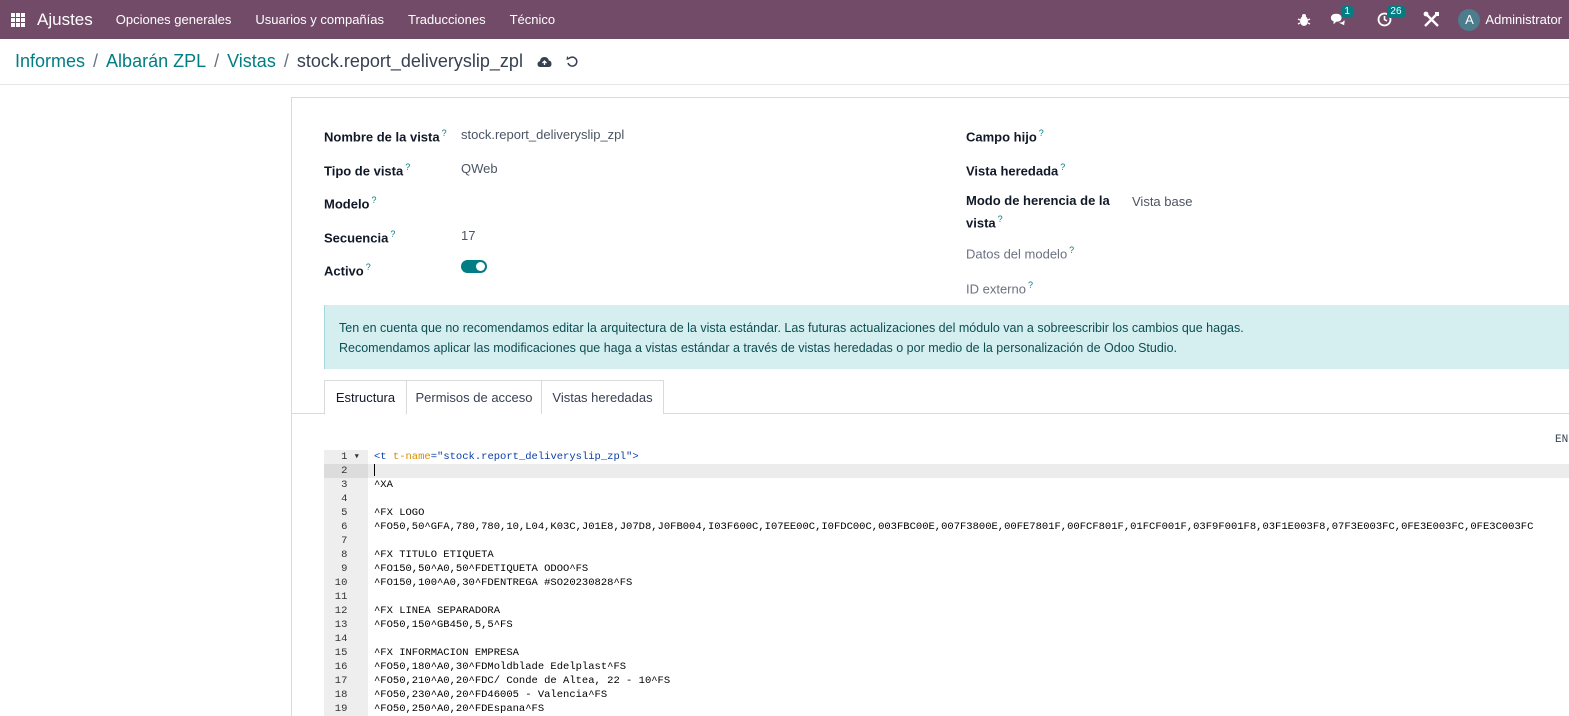 This screenshot has height=716, width=1569. What do you see at coordinates (1304, 20) in the screenshot?
I see `debug-bug-icon` at bounding box center [1304, 20].